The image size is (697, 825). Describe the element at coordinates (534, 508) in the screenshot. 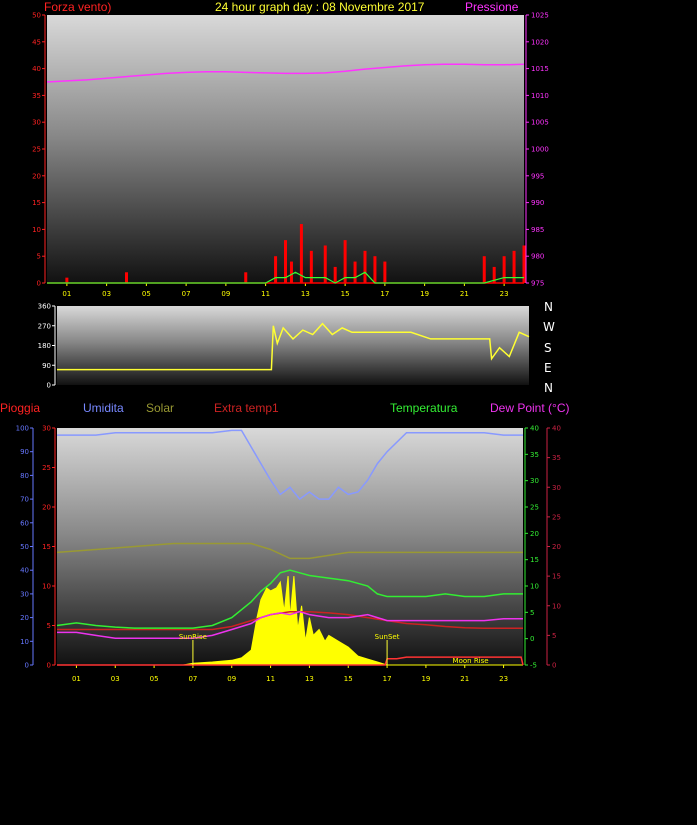

I see `temp-y-tick-label: 25` at that location.